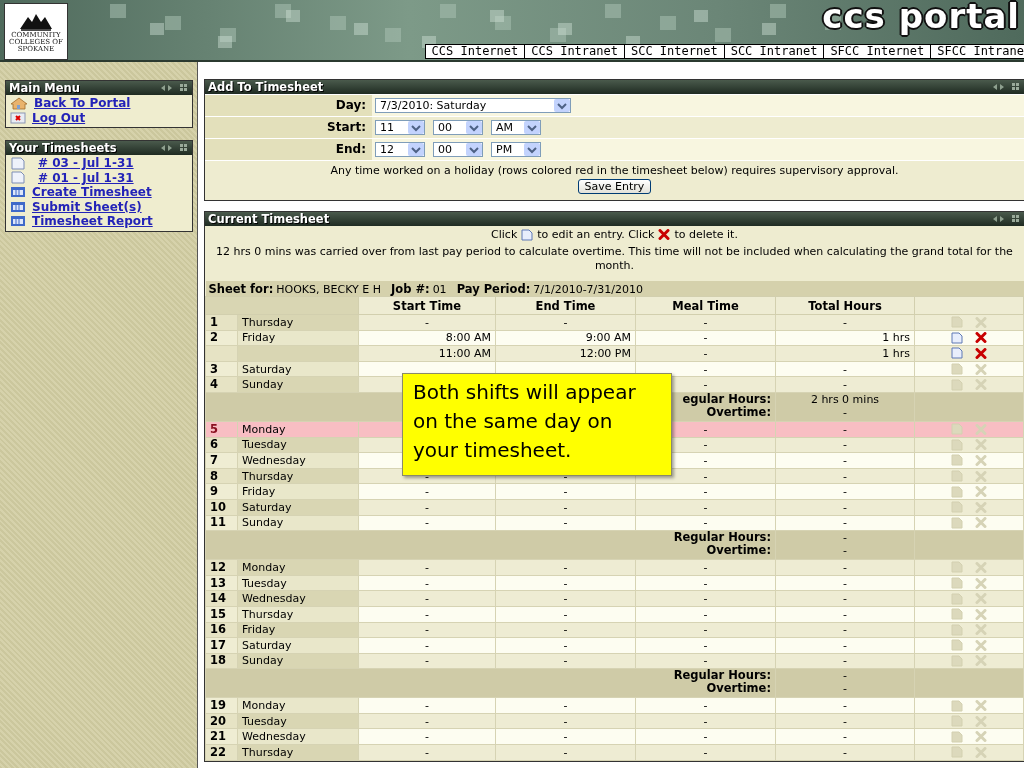 This screenshot has width=1024, height=768. I want to click on site-link: CCS Internet, so click(475, 51).